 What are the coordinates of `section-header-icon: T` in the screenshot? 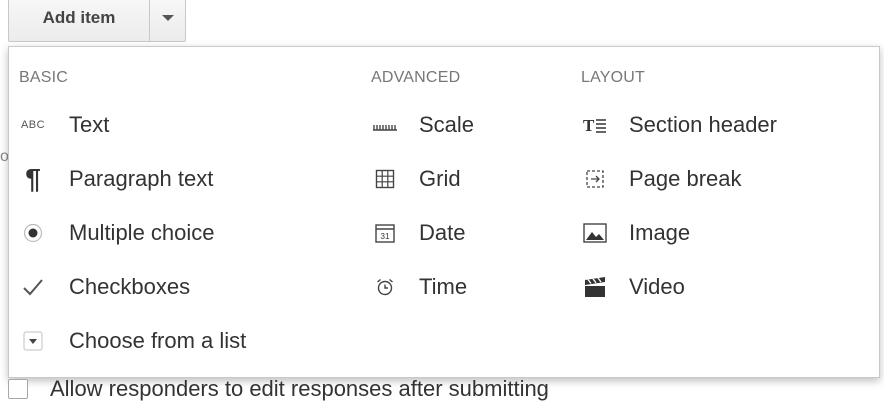 It's located at (595, 125).